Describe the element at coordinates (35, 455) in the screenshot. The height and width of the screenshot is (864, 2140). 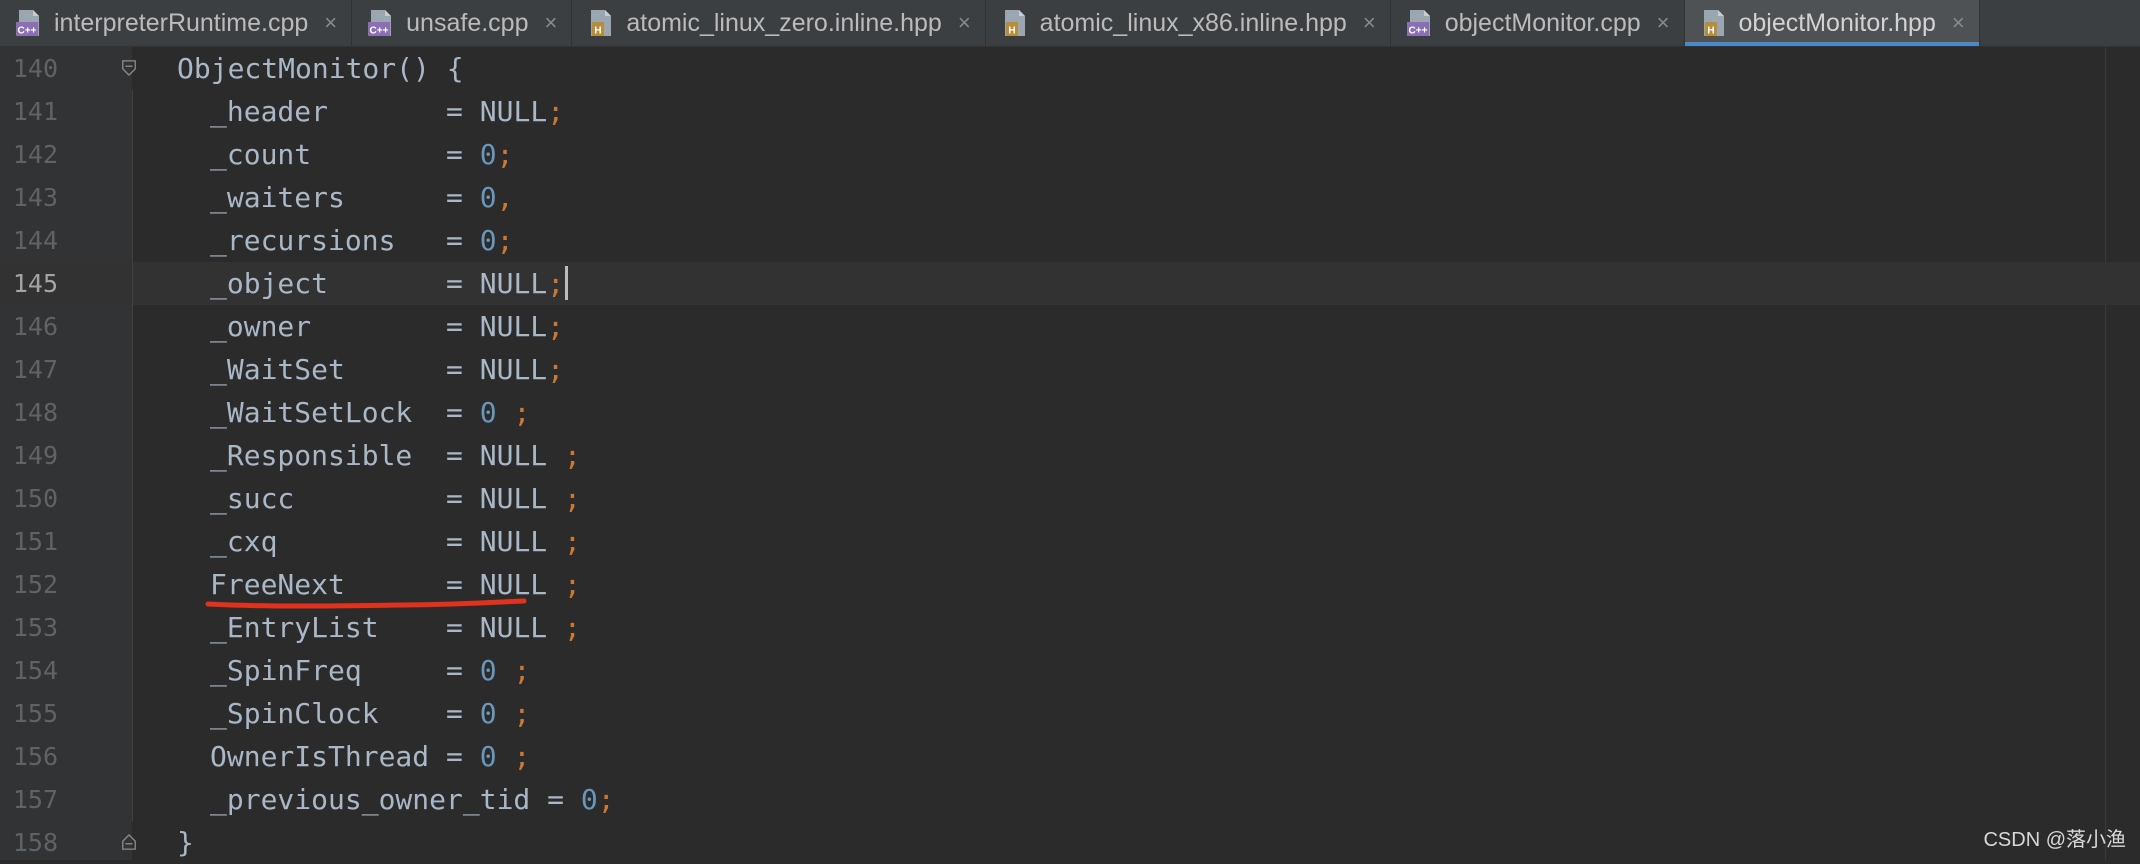
I see `line-number: 149` at that location.